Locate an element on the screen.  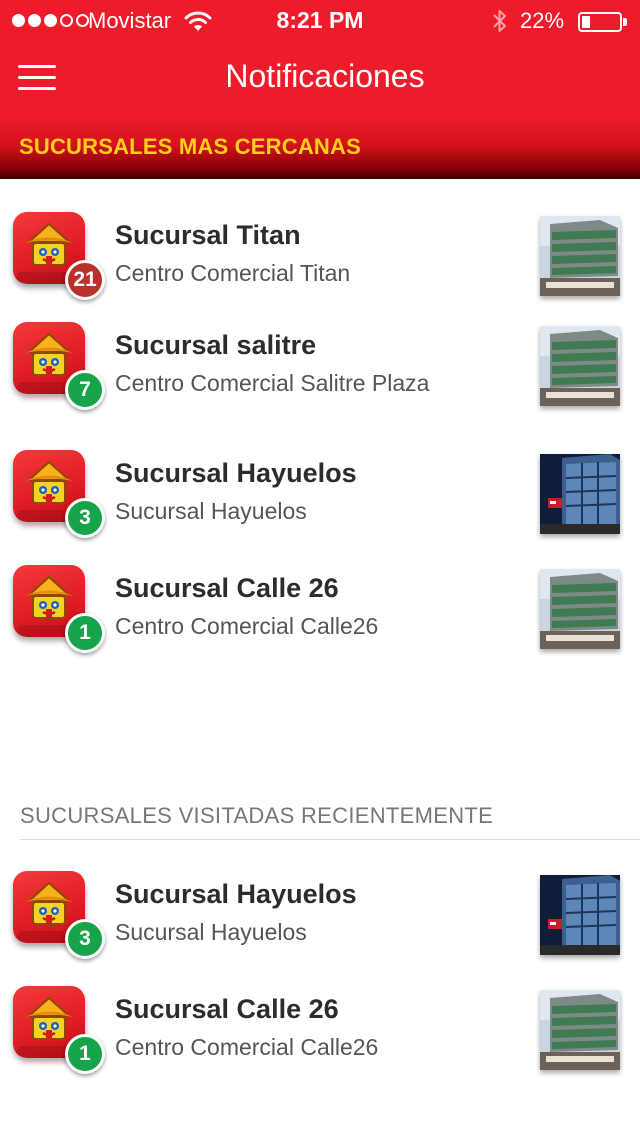
bluetooth-icon is located at coordinates (499, 21).